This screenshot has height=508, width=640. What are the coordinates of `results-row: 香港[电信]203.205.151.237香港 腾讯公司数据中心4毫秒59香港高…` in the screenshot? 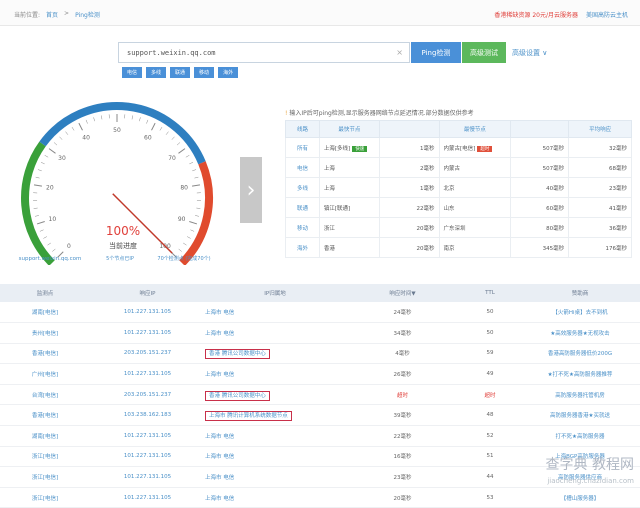 It's located at (320, 353).